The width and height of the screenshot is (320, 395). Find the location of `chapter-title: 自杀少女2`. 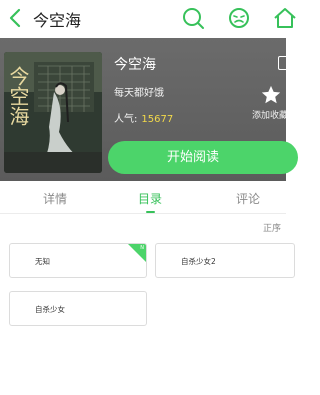

chapter-title: 自杀少女2 is located at coordinates (198, 261).